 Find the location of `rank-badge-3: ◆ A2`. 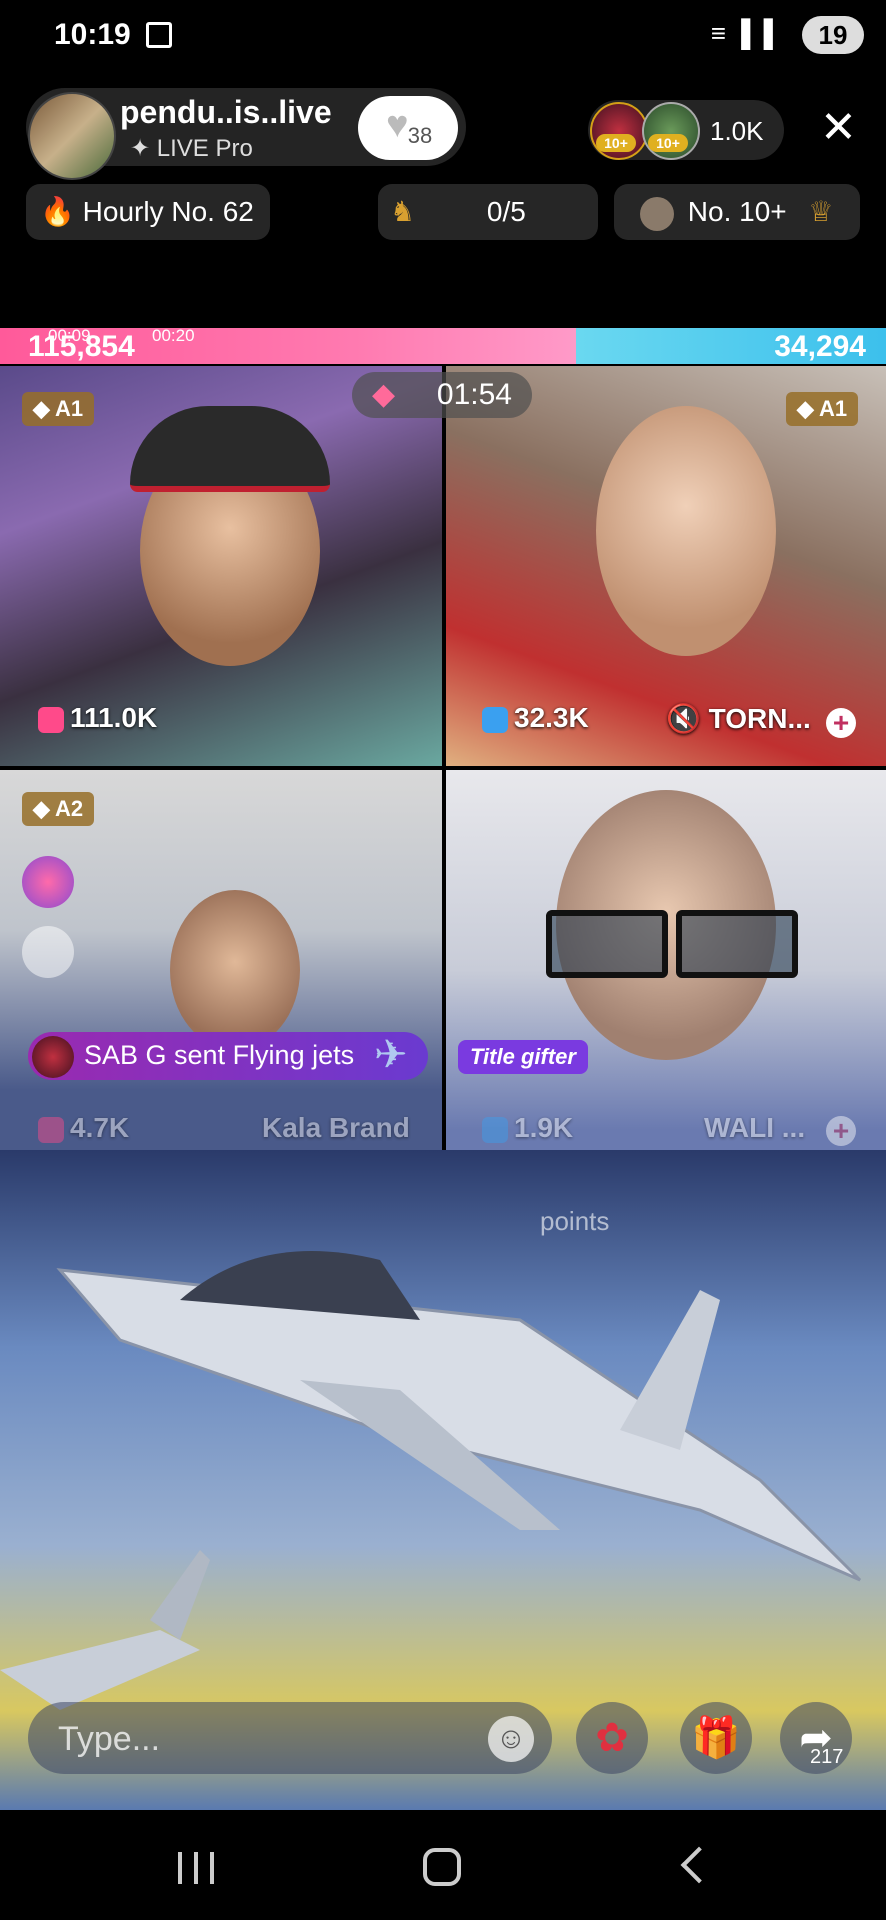

rank-badge-3: ◆ A2 is located at coordinates (58, 809).